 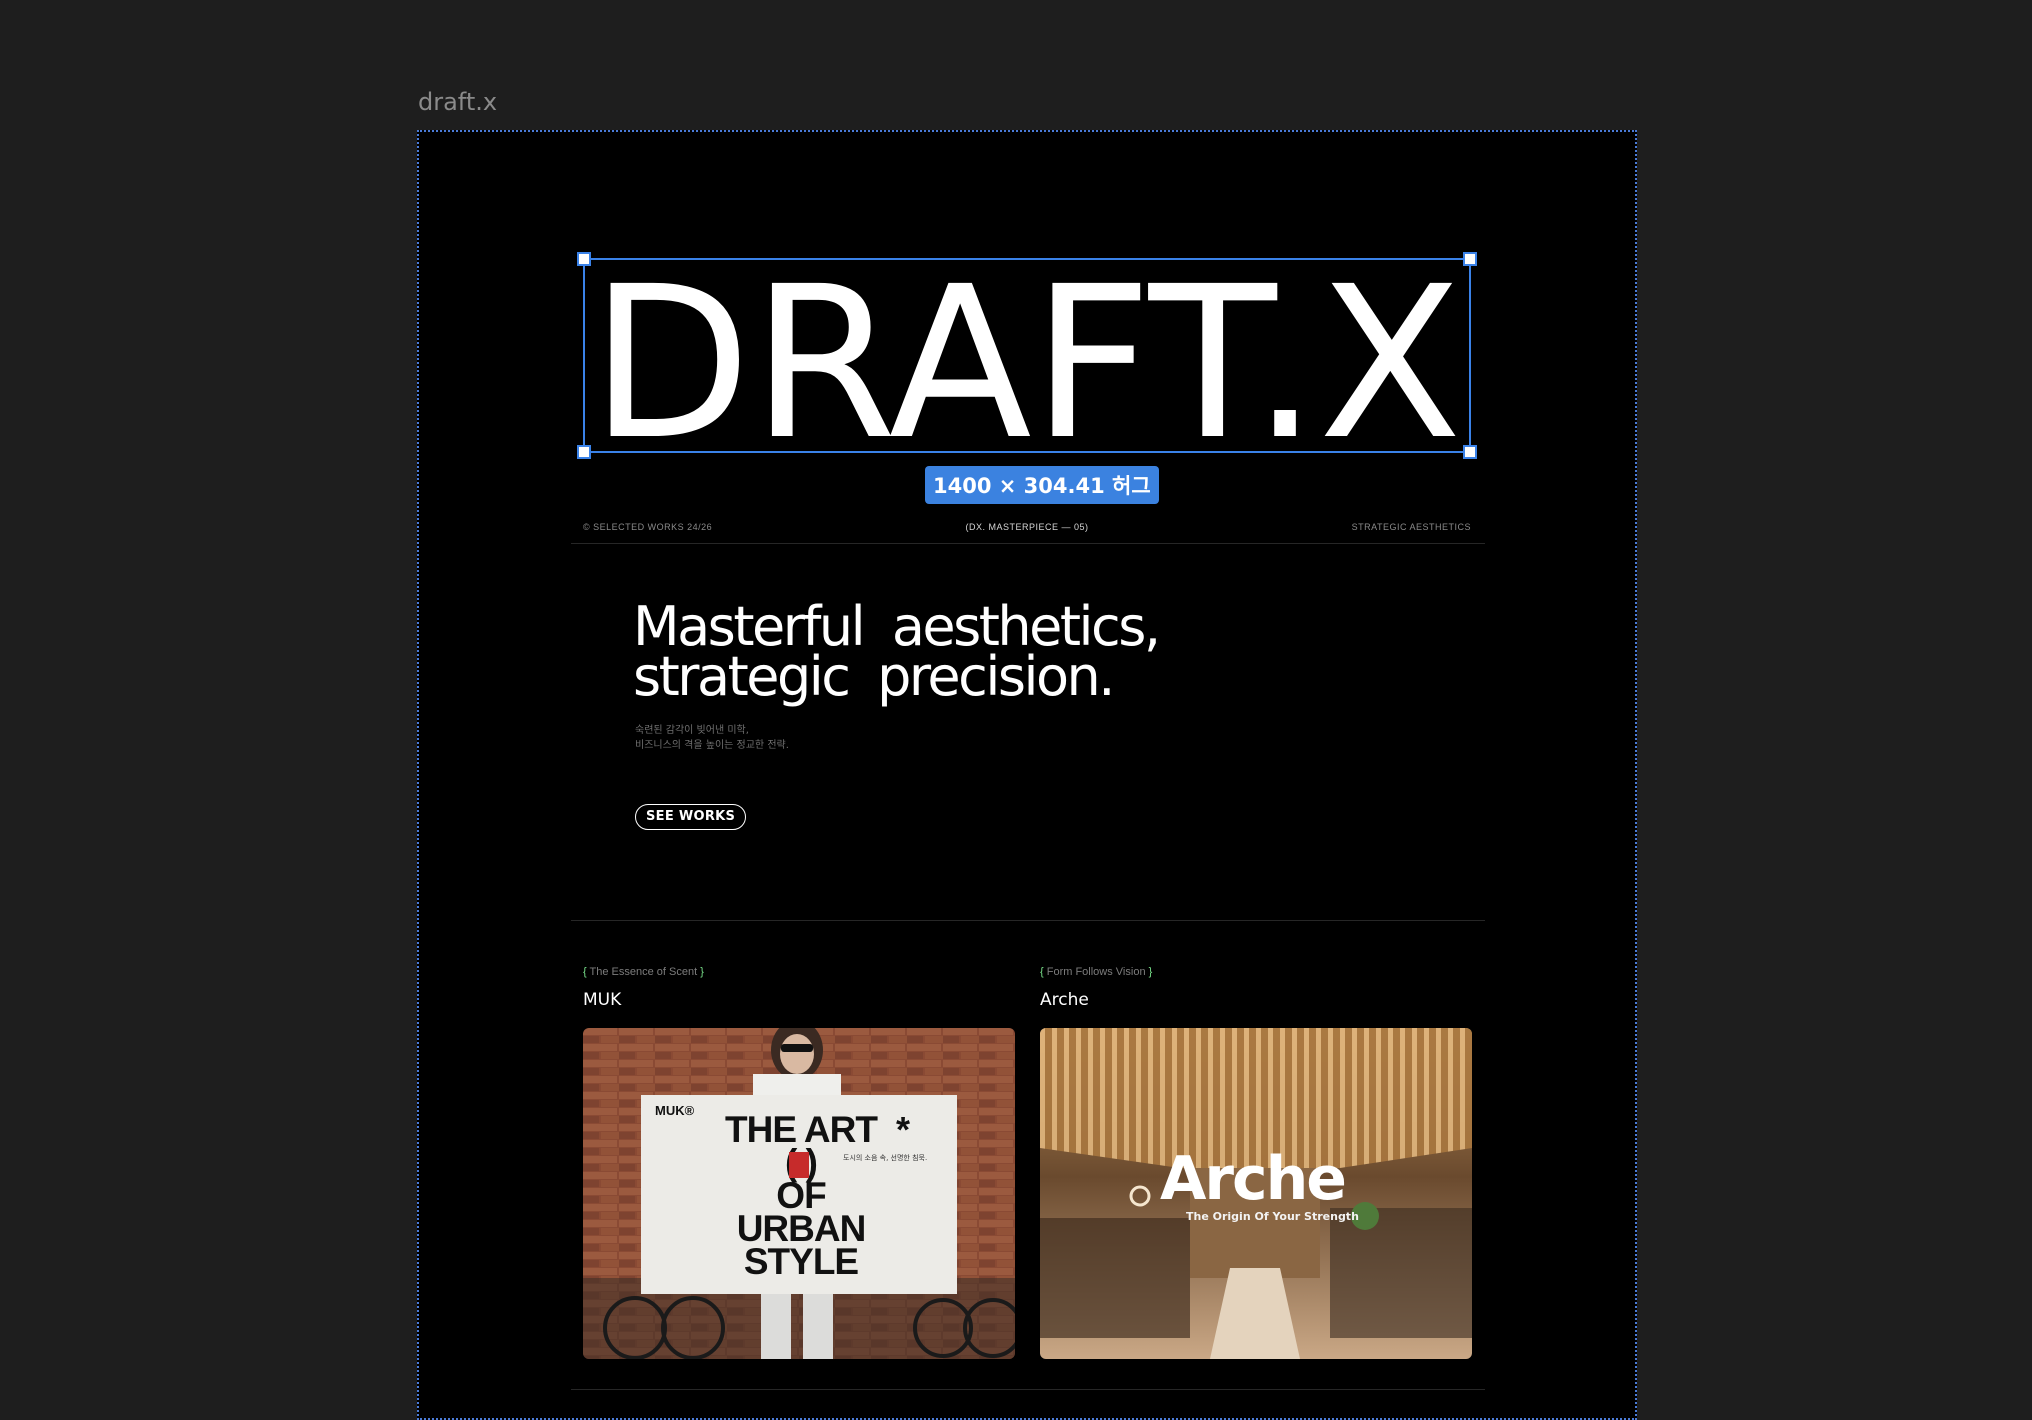 I want to click on dimension-badge: 1400 × 304.41 허그, so click(x=1042, y=485).